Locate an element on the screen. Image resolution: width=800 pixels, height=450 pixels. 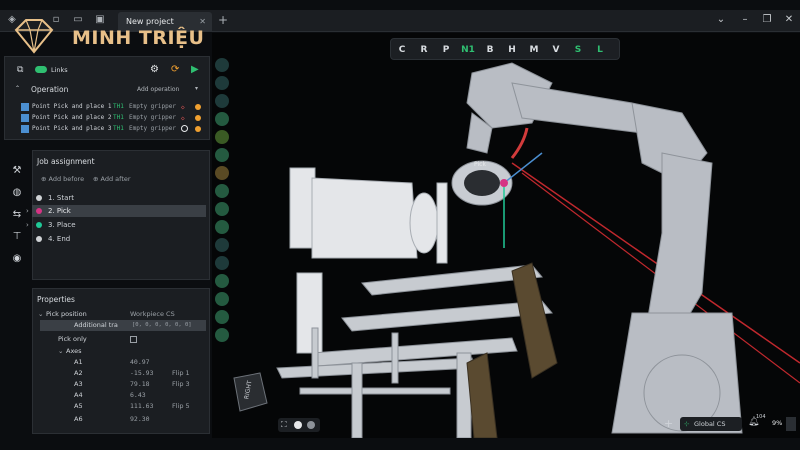
path-icon is located at coordinates (222, 209).